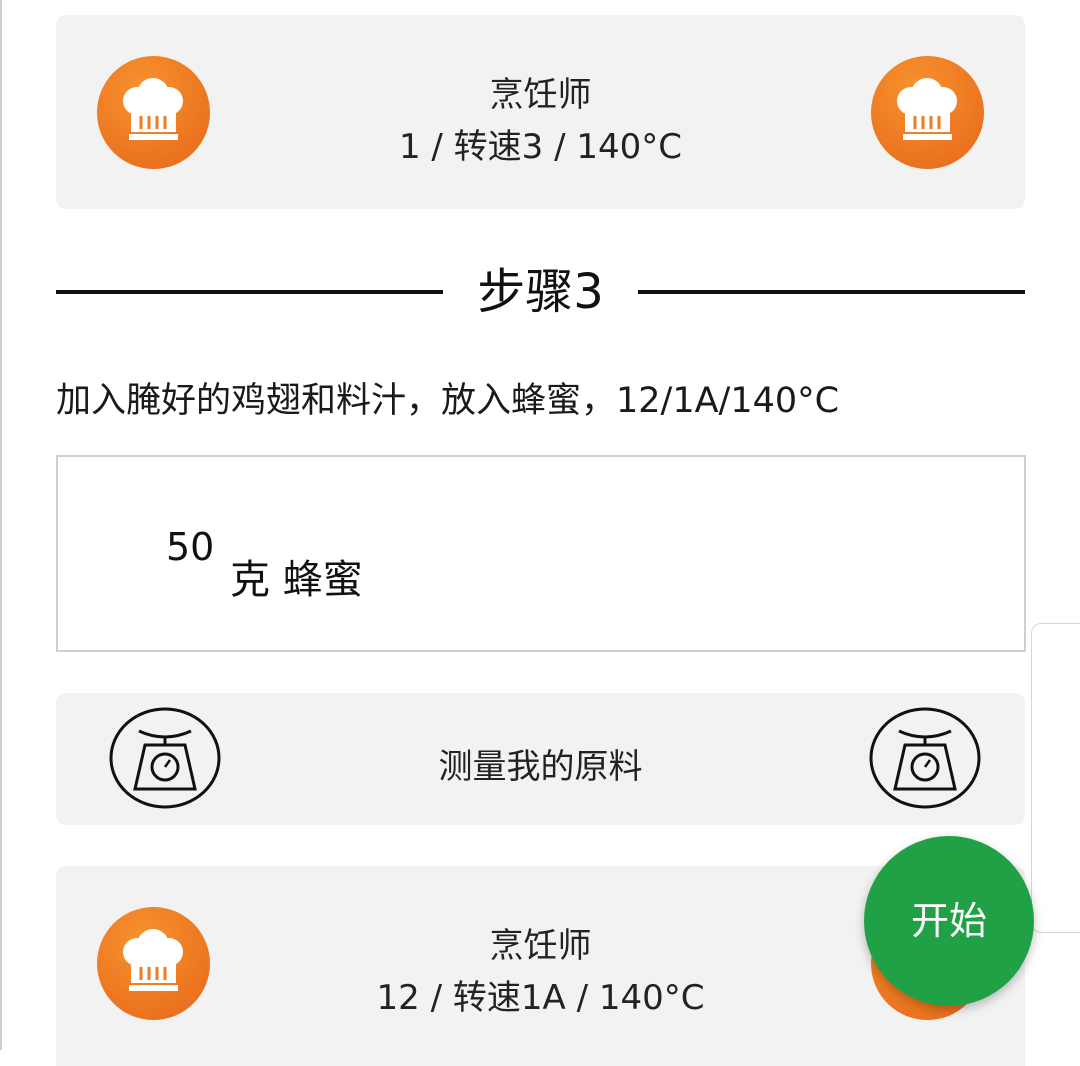  What do you see at coordinates (1, 525) in the screenshot?
I see `left-edge-border` at bounding box center [1, 525].